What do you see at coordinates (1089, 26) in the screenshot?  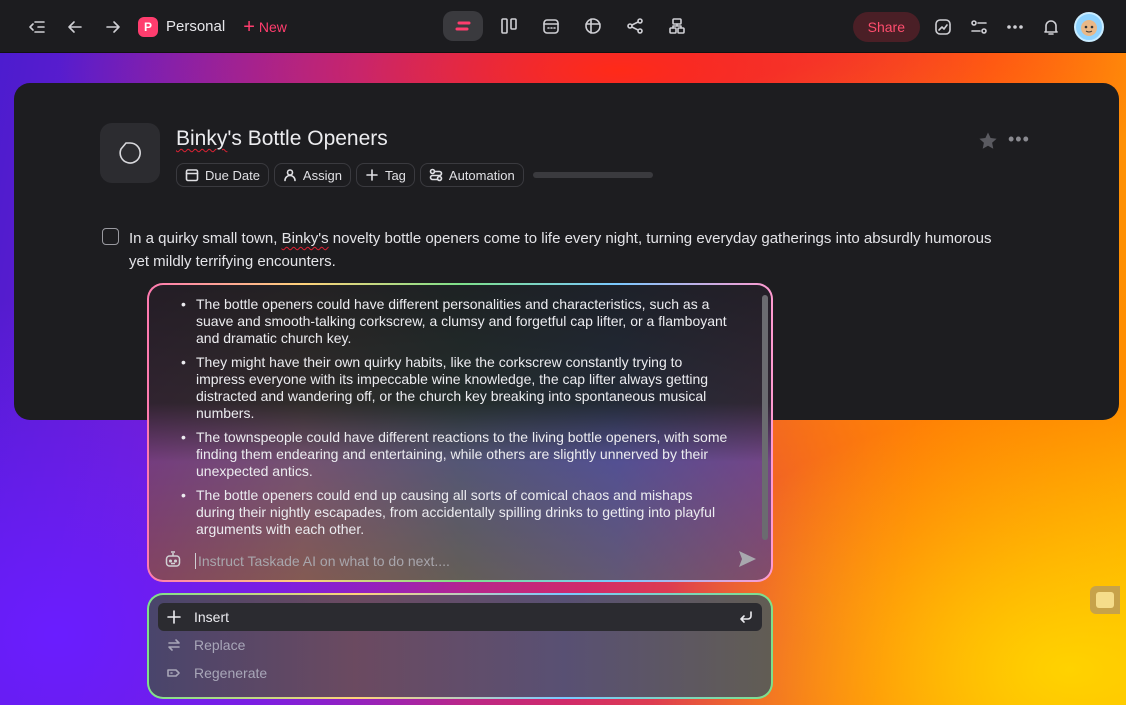 I see `avatar` at bounding box center [1089, 26].